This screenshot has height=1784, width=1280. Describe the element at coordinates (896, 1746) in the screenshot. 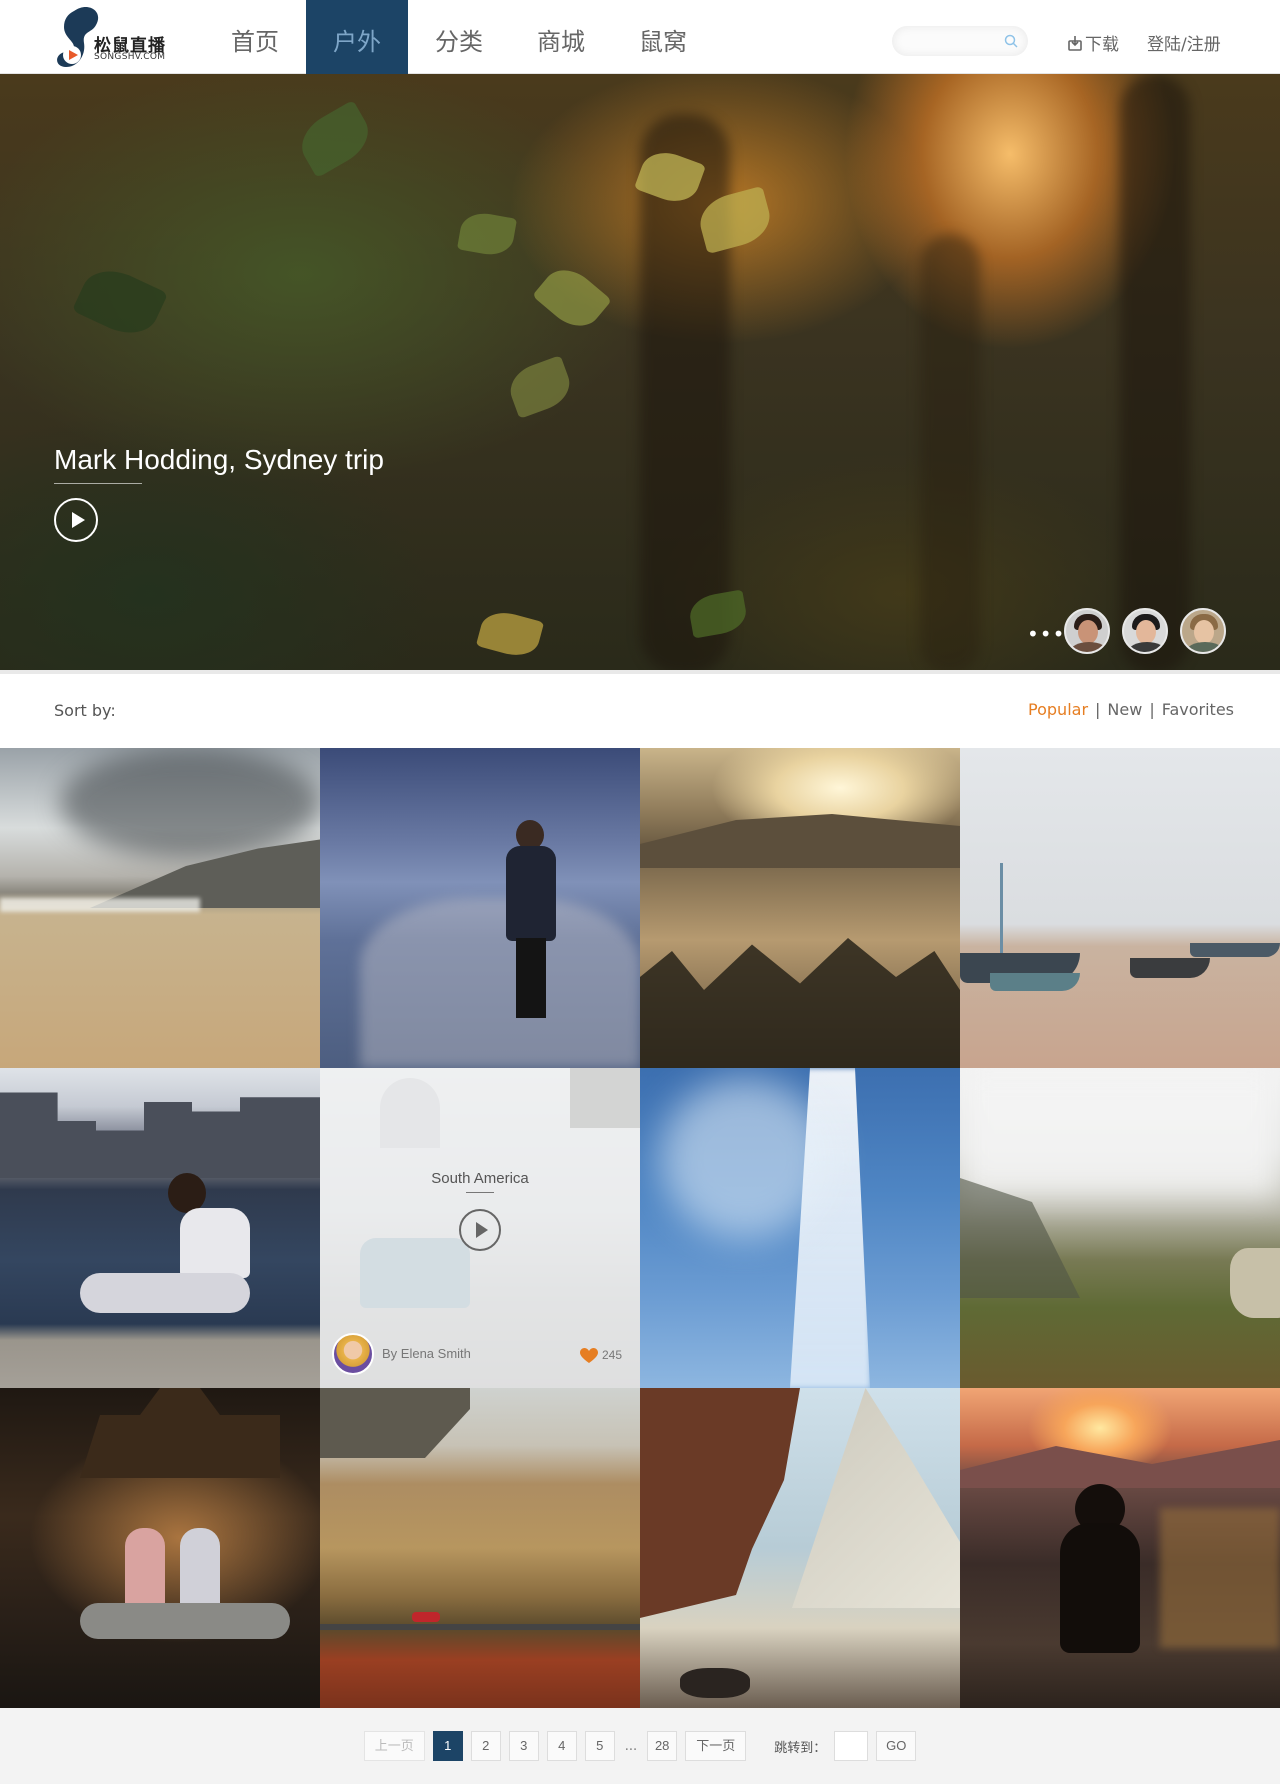

I see `go-button: GO` at that location.